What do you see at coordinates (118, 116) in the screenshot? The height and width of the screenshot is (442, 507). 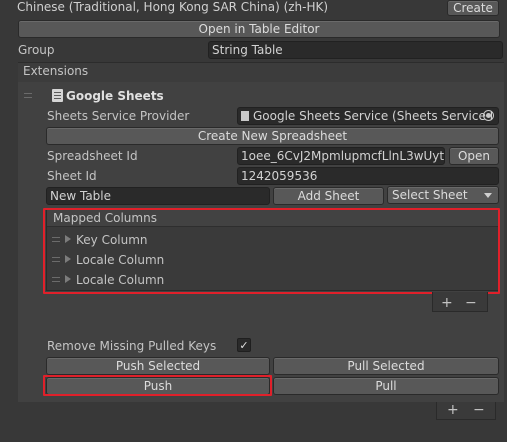 I see `provider-label: Sheets Service Provider` at bounding box center [118, 116].